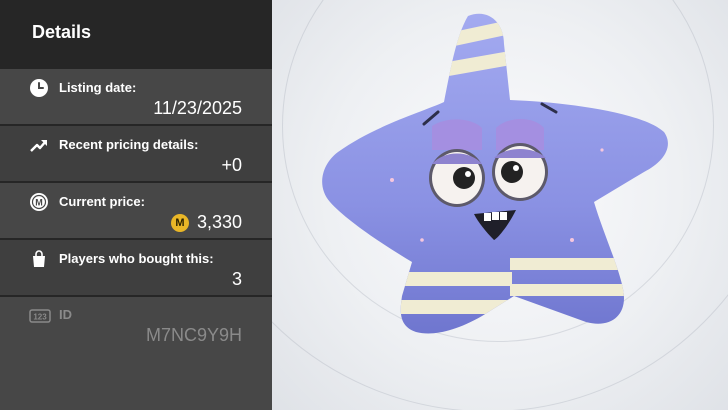  I want to click on current-price-value: 3,330, so click(219, 222).